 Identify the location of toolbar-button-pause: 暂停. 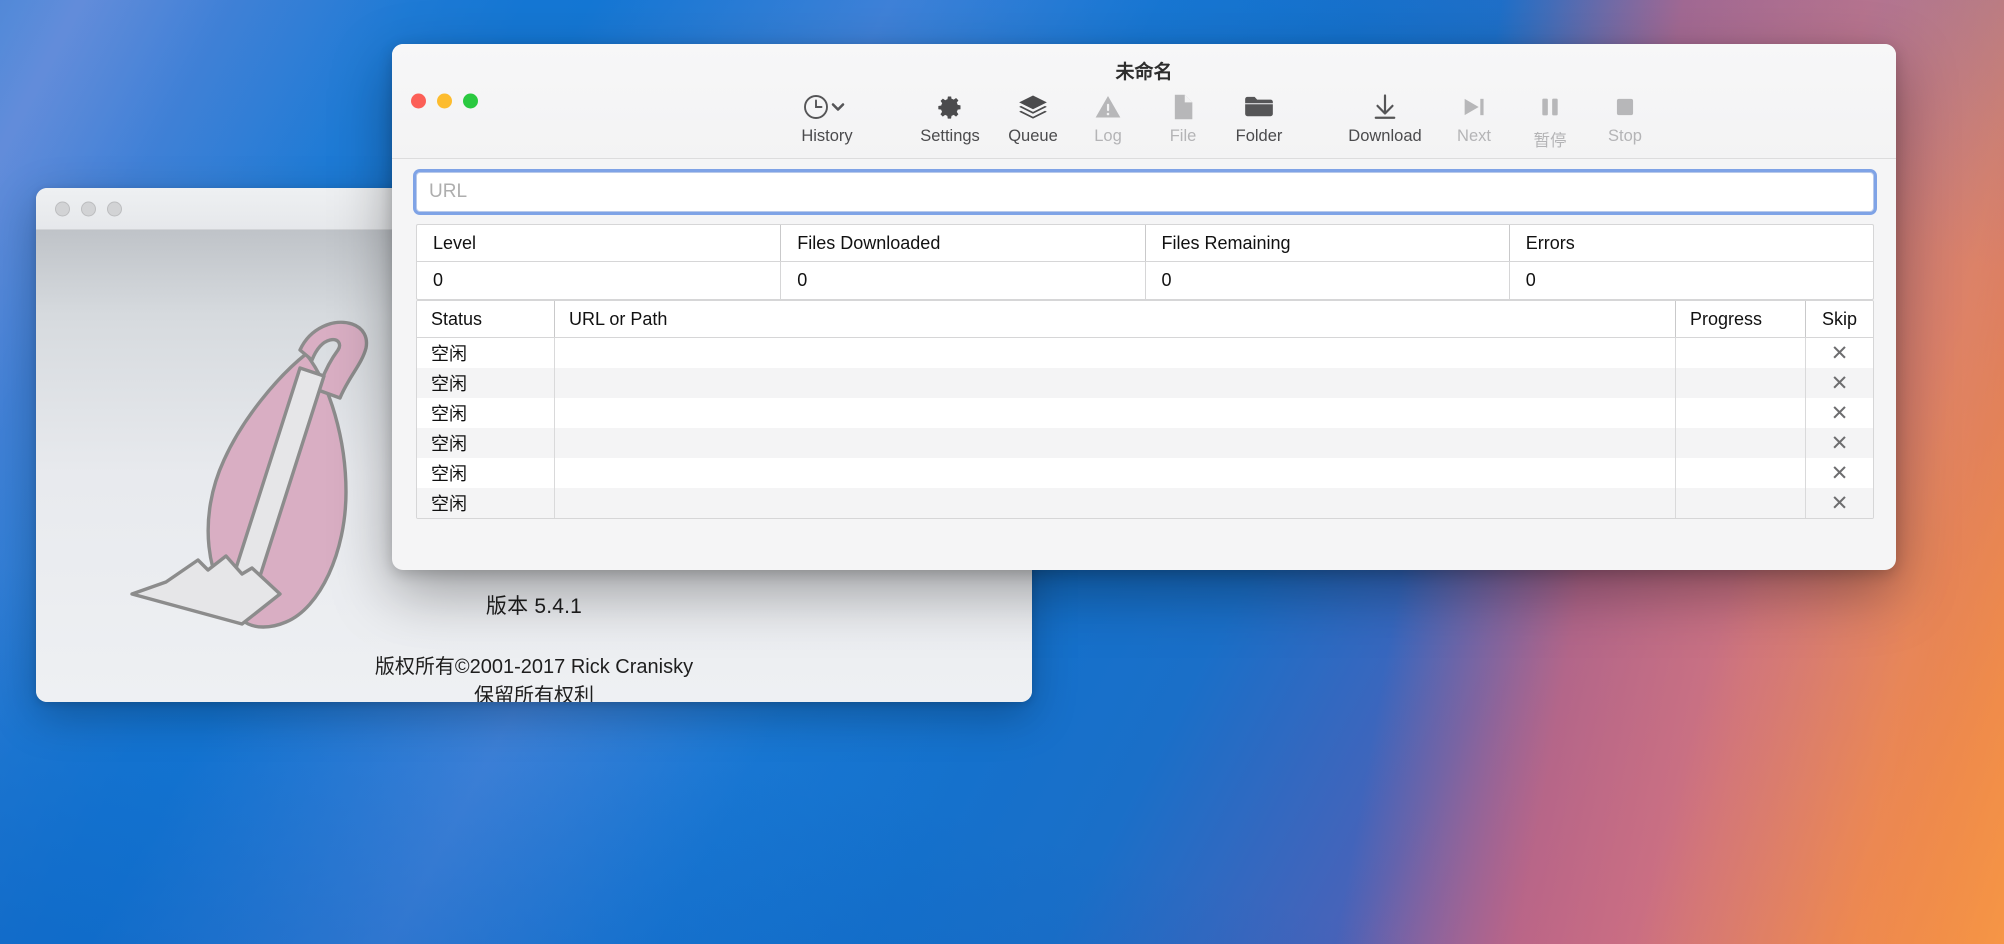
(1550, 120).